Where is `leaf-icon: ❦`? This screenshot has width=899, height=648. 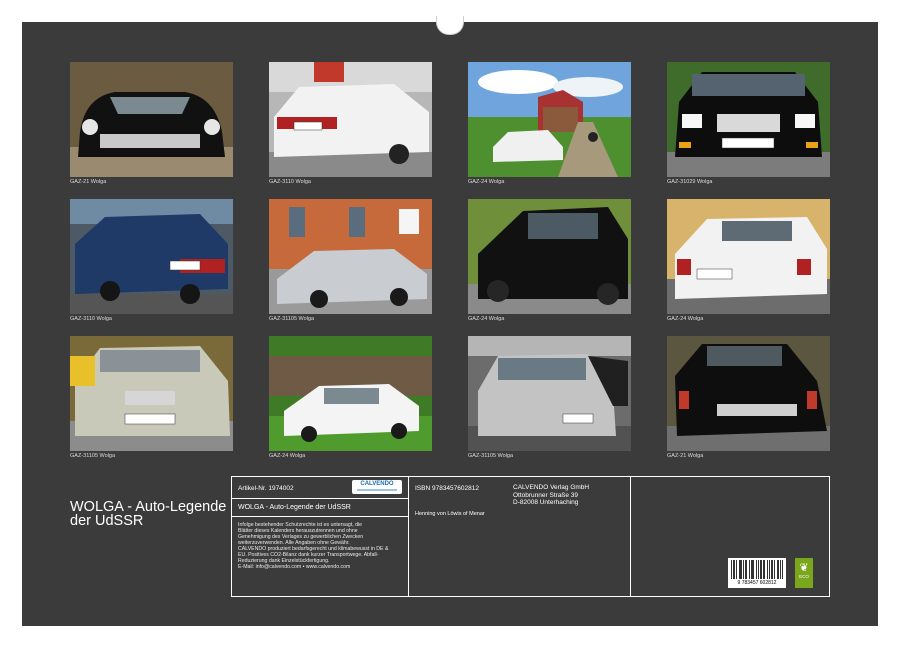 leaf-icon: ❦ is located at coordinates (804, 568).